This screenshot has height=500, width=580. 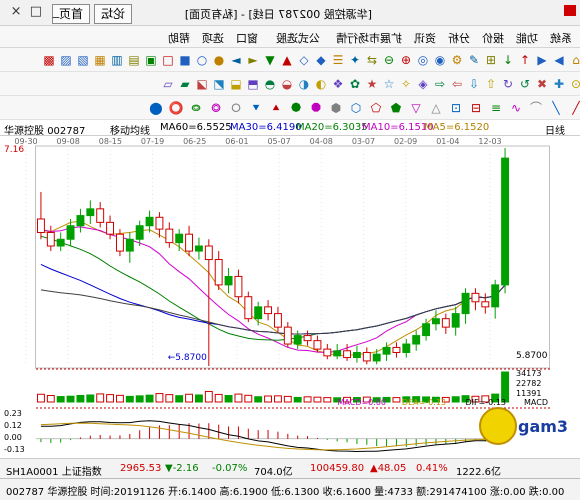 What do you see at coordinates (270, 60) in the screenshot?
I see `toolbar-tool-icon: ▼` at bounding box center [270, 60].